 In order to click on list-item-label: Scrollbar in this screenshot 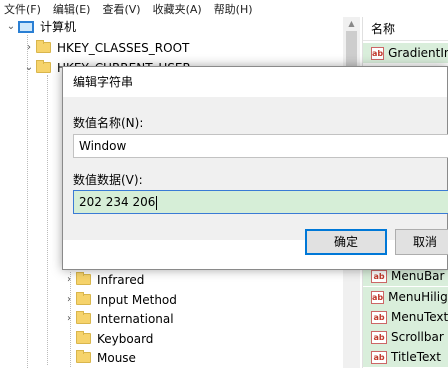, I will do `click(417, 337)`.